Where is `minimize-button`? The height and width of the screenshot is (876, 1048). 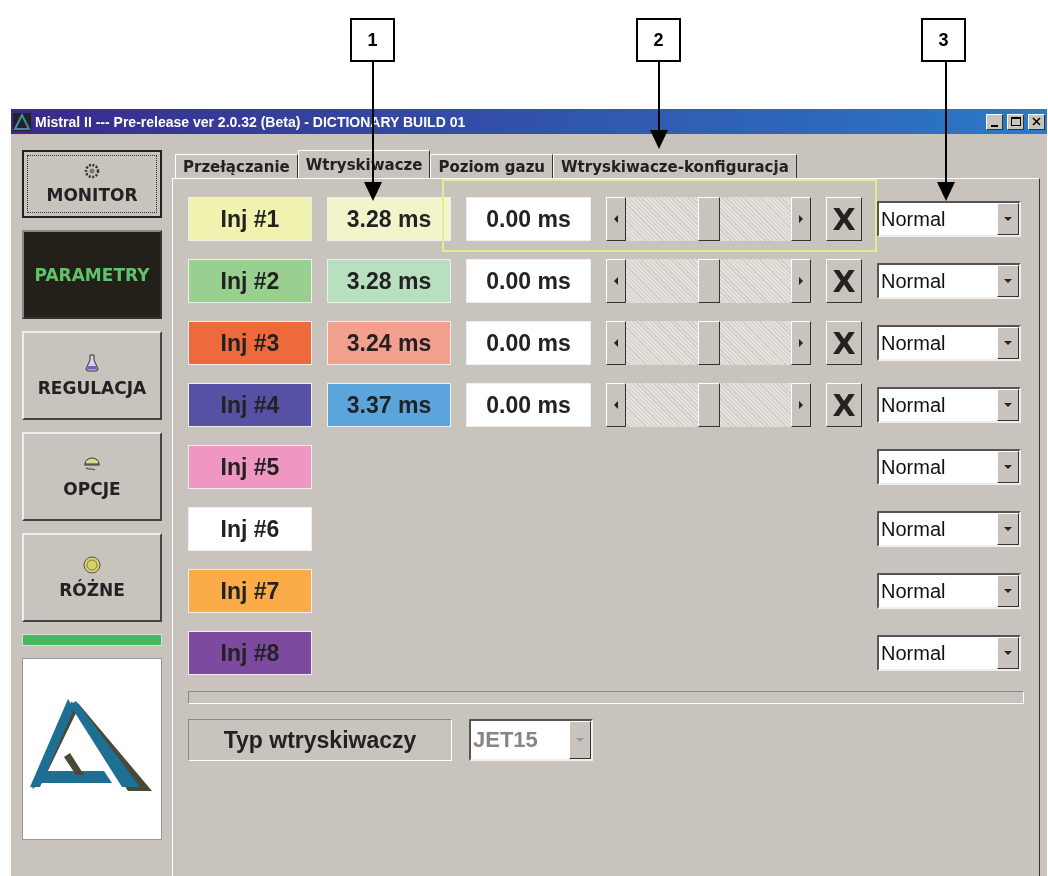
minimize-button is located at coordinates (994, 121).